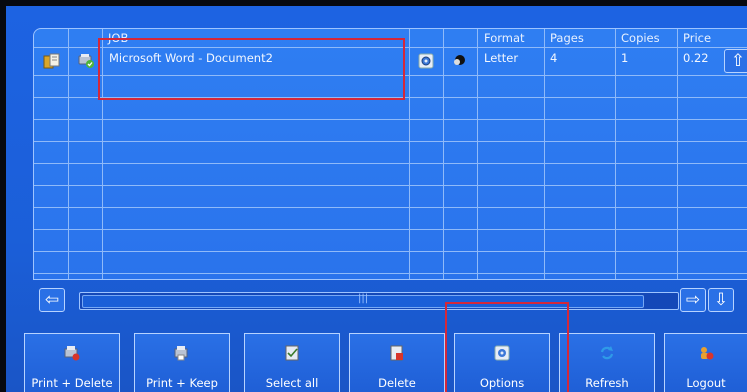 This screenshot has width=747, height=392. What do you see at coordinates (507, 347) in the screenshot?
I see `annotation-box-options` at bounding box center [507, 347].